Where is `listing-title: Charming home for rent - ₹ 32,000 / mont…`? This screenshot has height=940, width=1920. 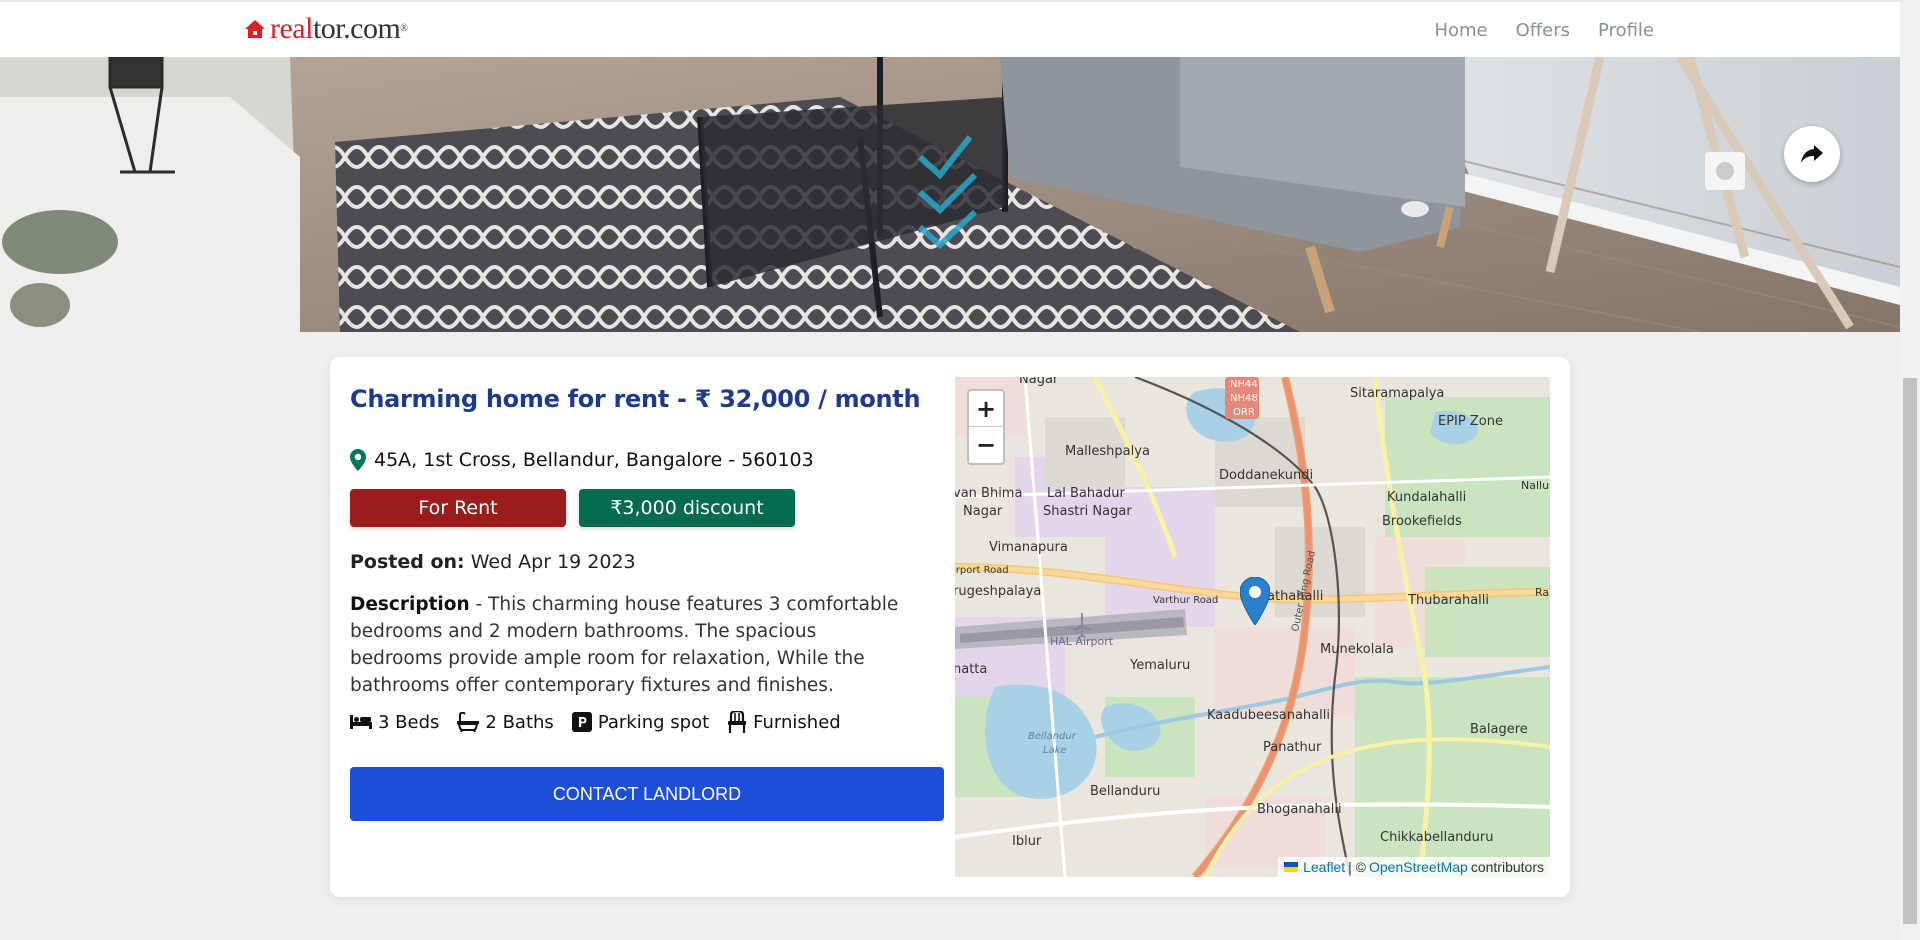
listing-title: Charming home for rent - ₹ 32,000 / mont… is located at coordinates (635, 399).